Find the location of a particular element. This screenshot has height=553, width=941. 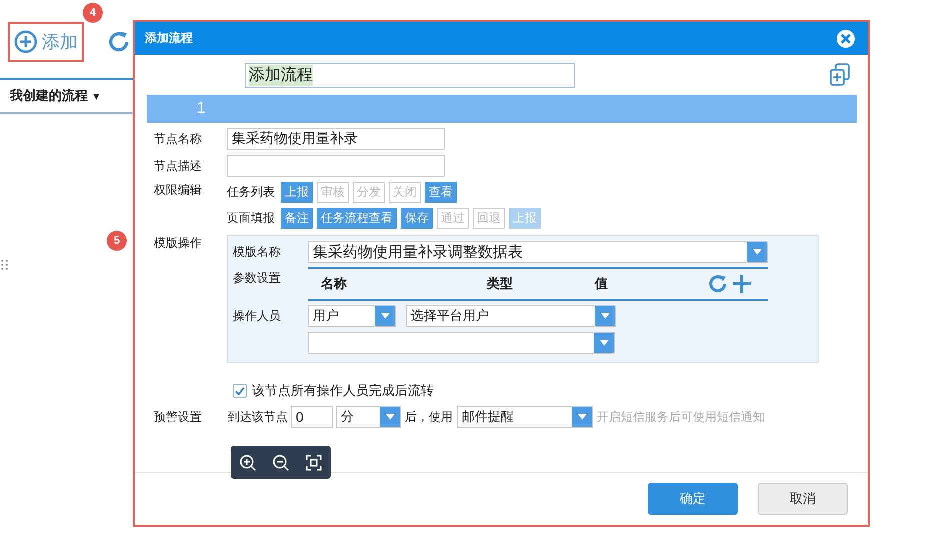

column-header: 名称 is located at coordinates (334, 284).